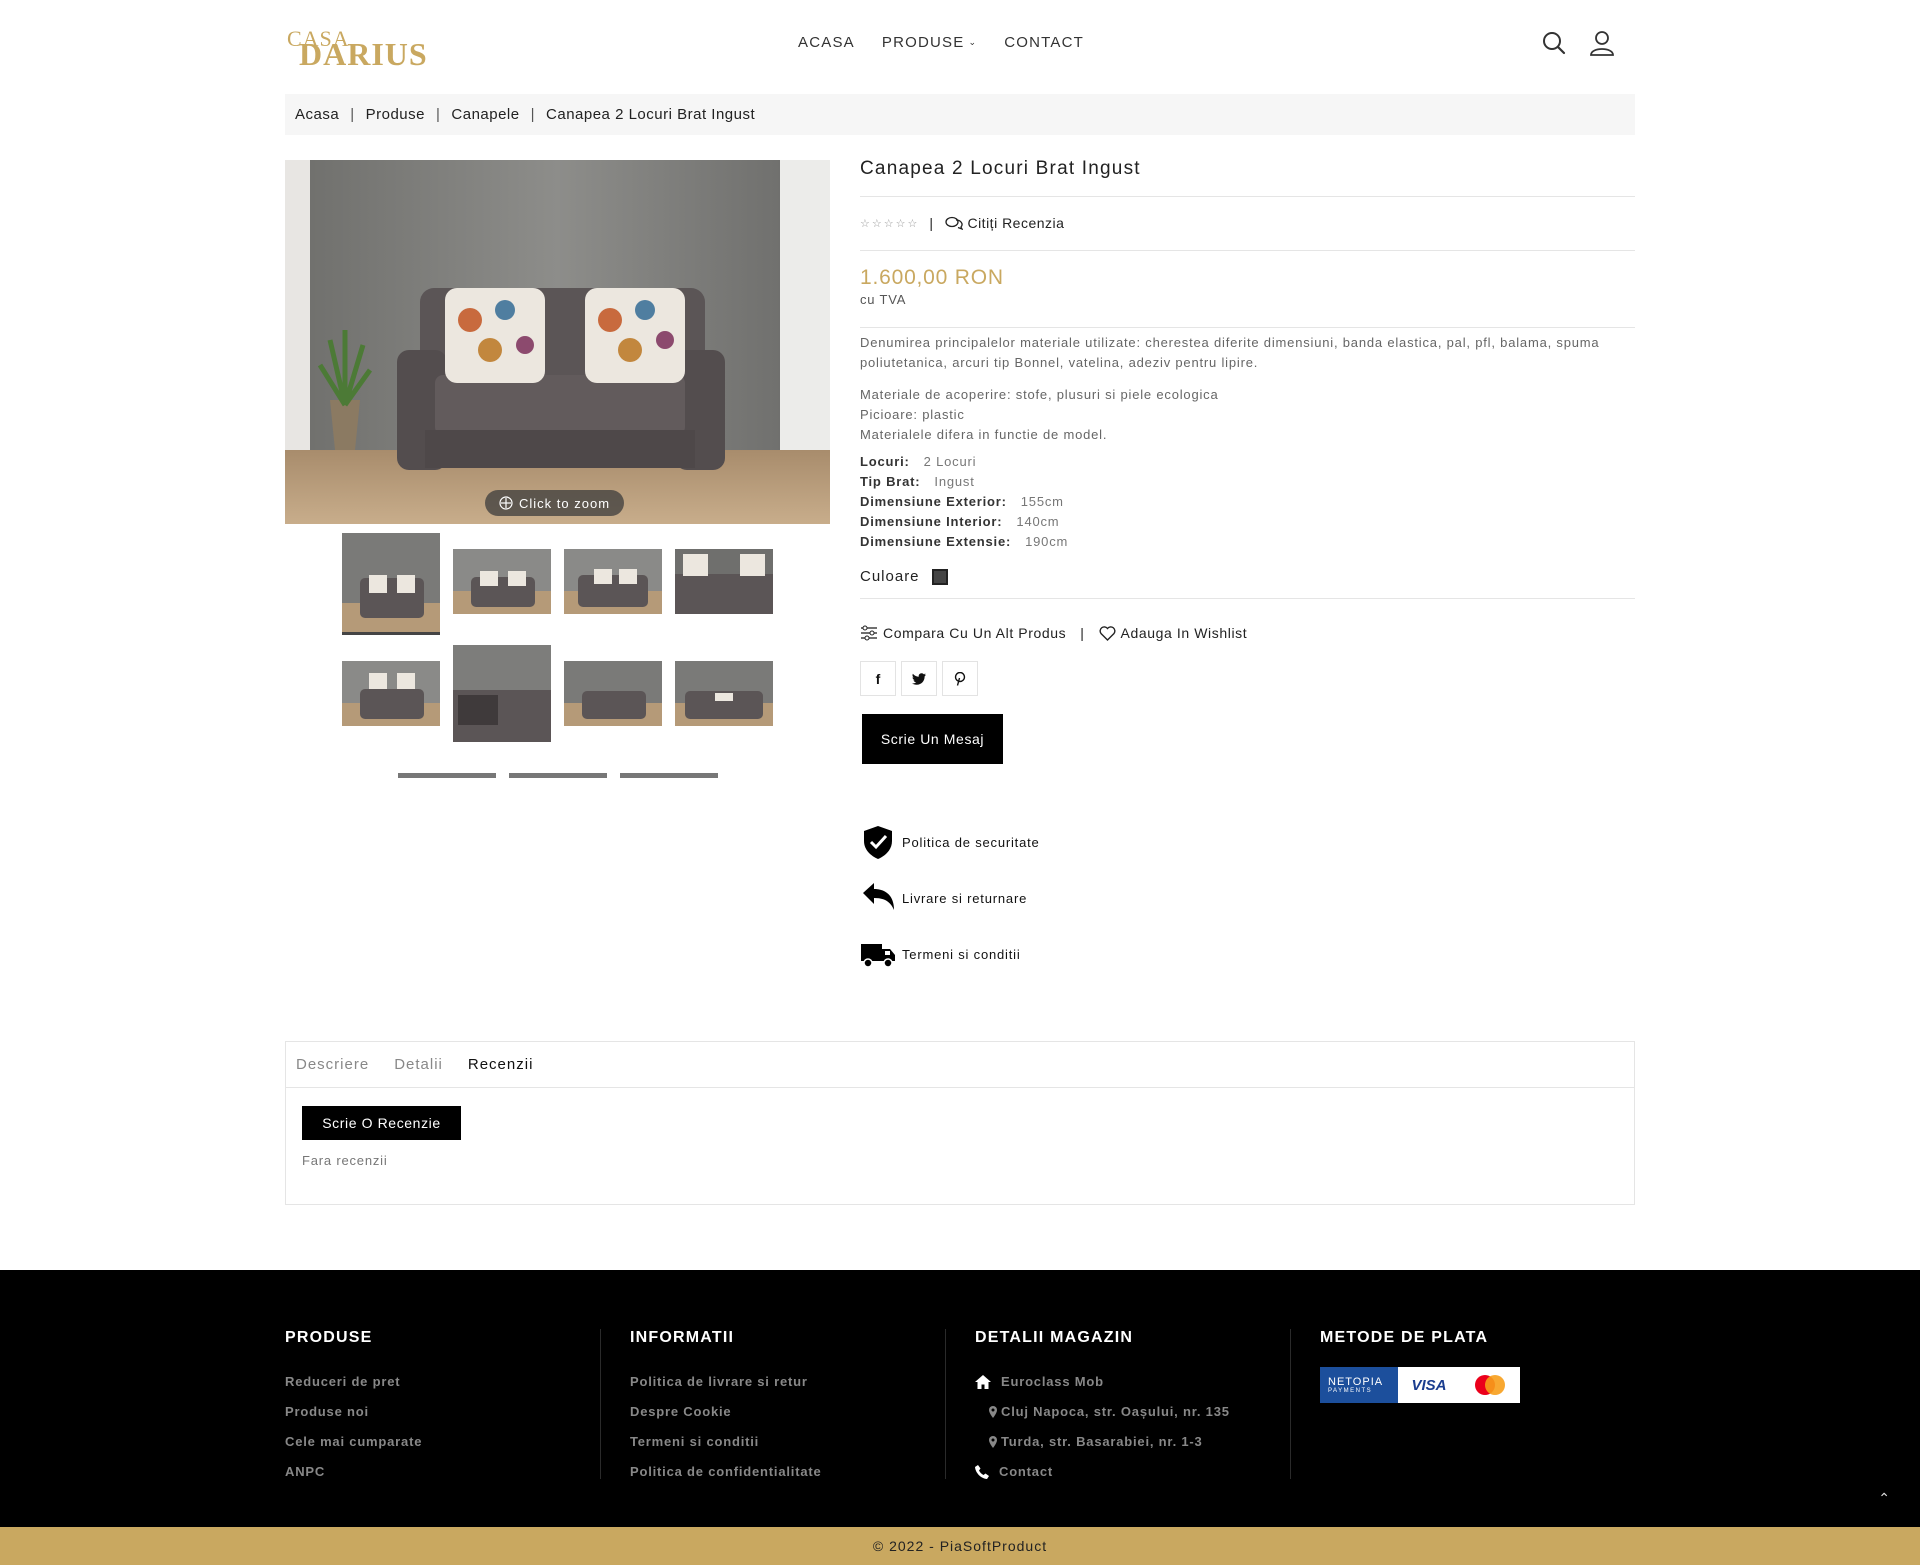 The height and width of the screenshot is (1565, 1920). I want to click on click-to-zoom-button: Click to zoom, so click(555, 503).